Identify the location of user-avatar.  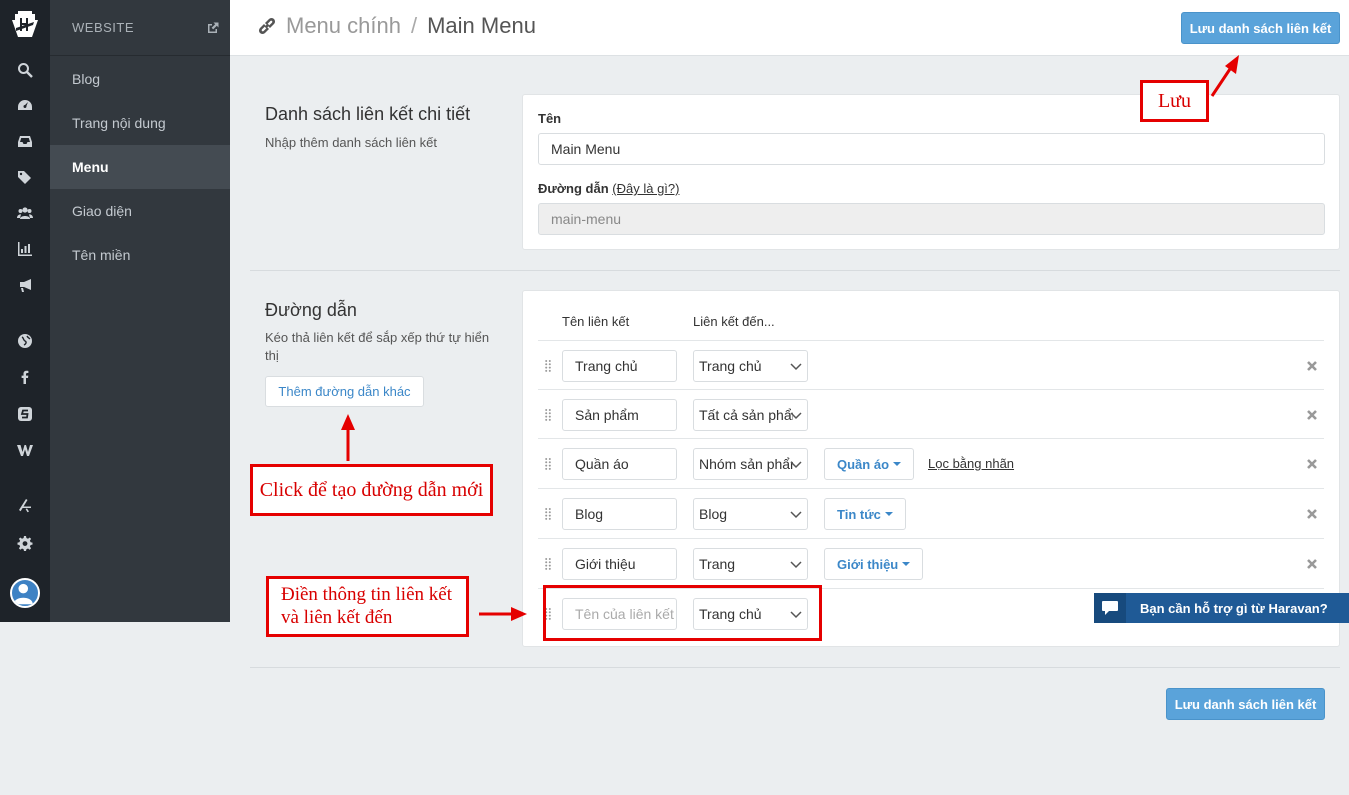
(25, 593).